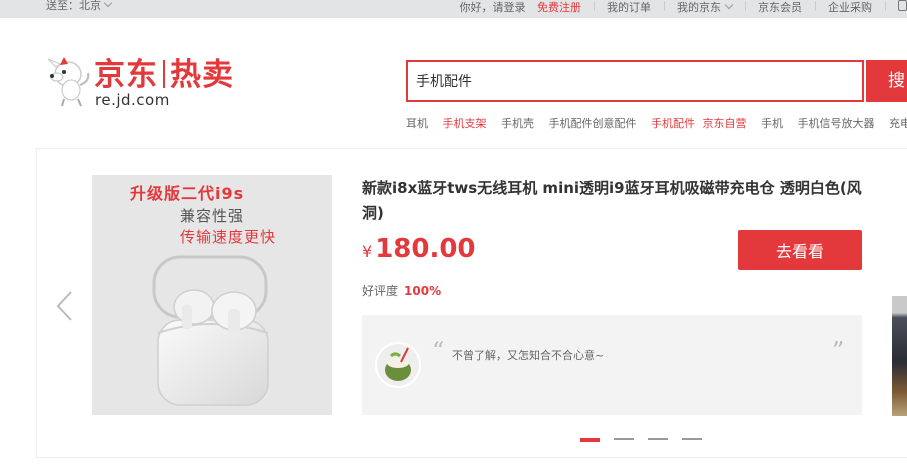 This screenshot has height=470, width=907. What do you see at coordinates (438, 351) in the screenshot?
I see `quote-open-icon: “` at bounding box center [438, 351].